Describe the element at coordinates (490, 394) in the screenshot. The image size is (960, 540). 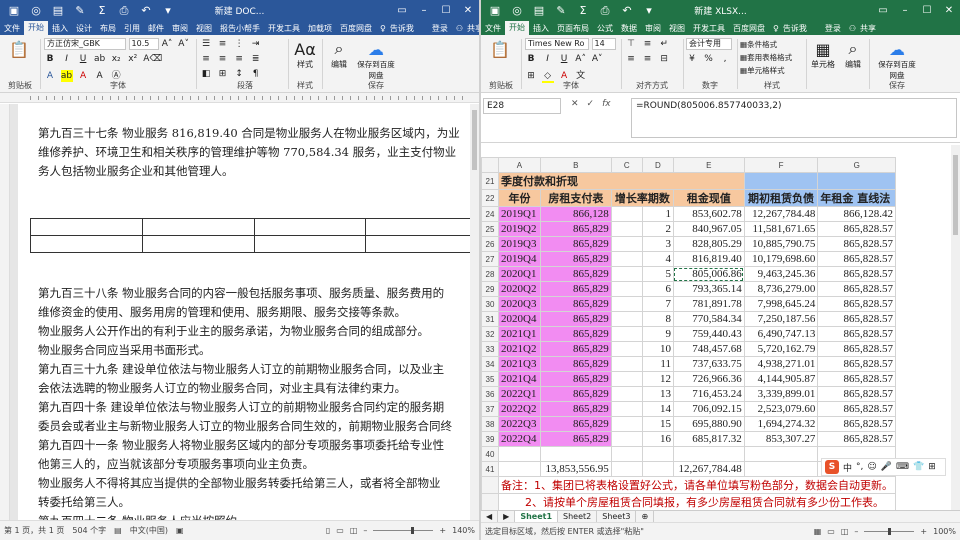
I see `row-header: 36` at that location.